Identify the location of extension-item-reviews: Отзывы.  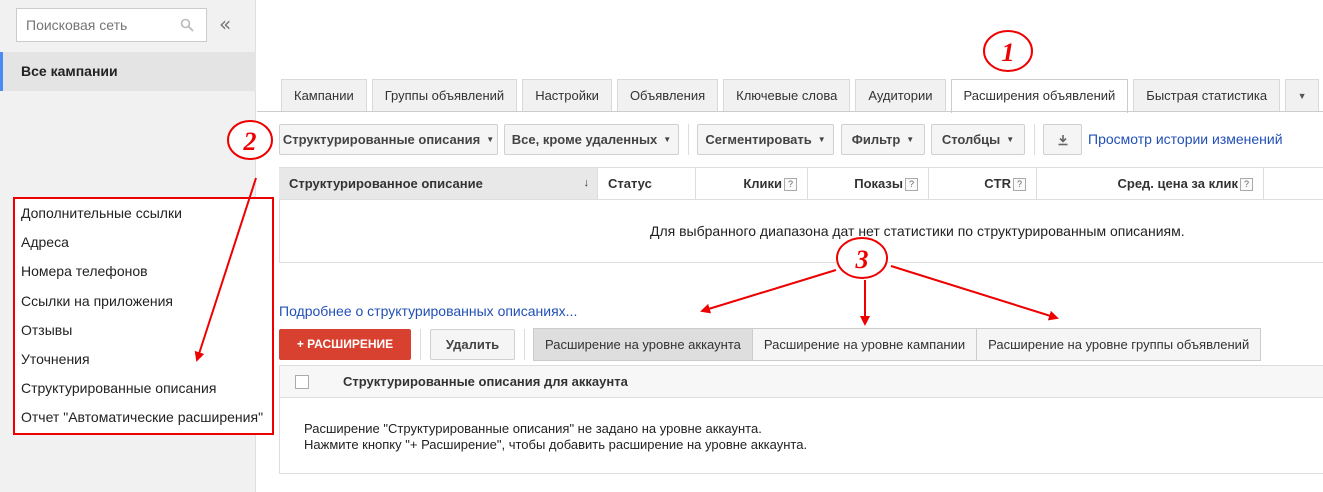
(143, 330).